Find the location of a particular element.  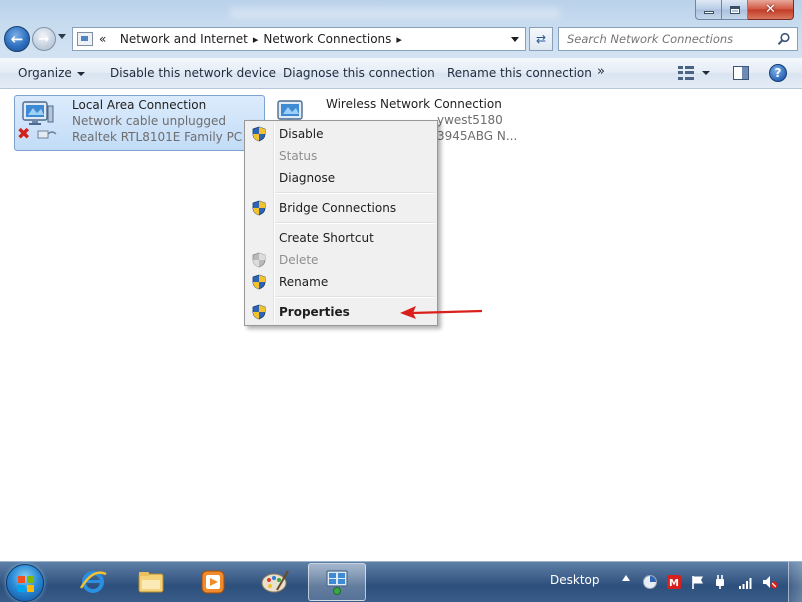

close-button: ✕ is located at coordinates (771, 10).